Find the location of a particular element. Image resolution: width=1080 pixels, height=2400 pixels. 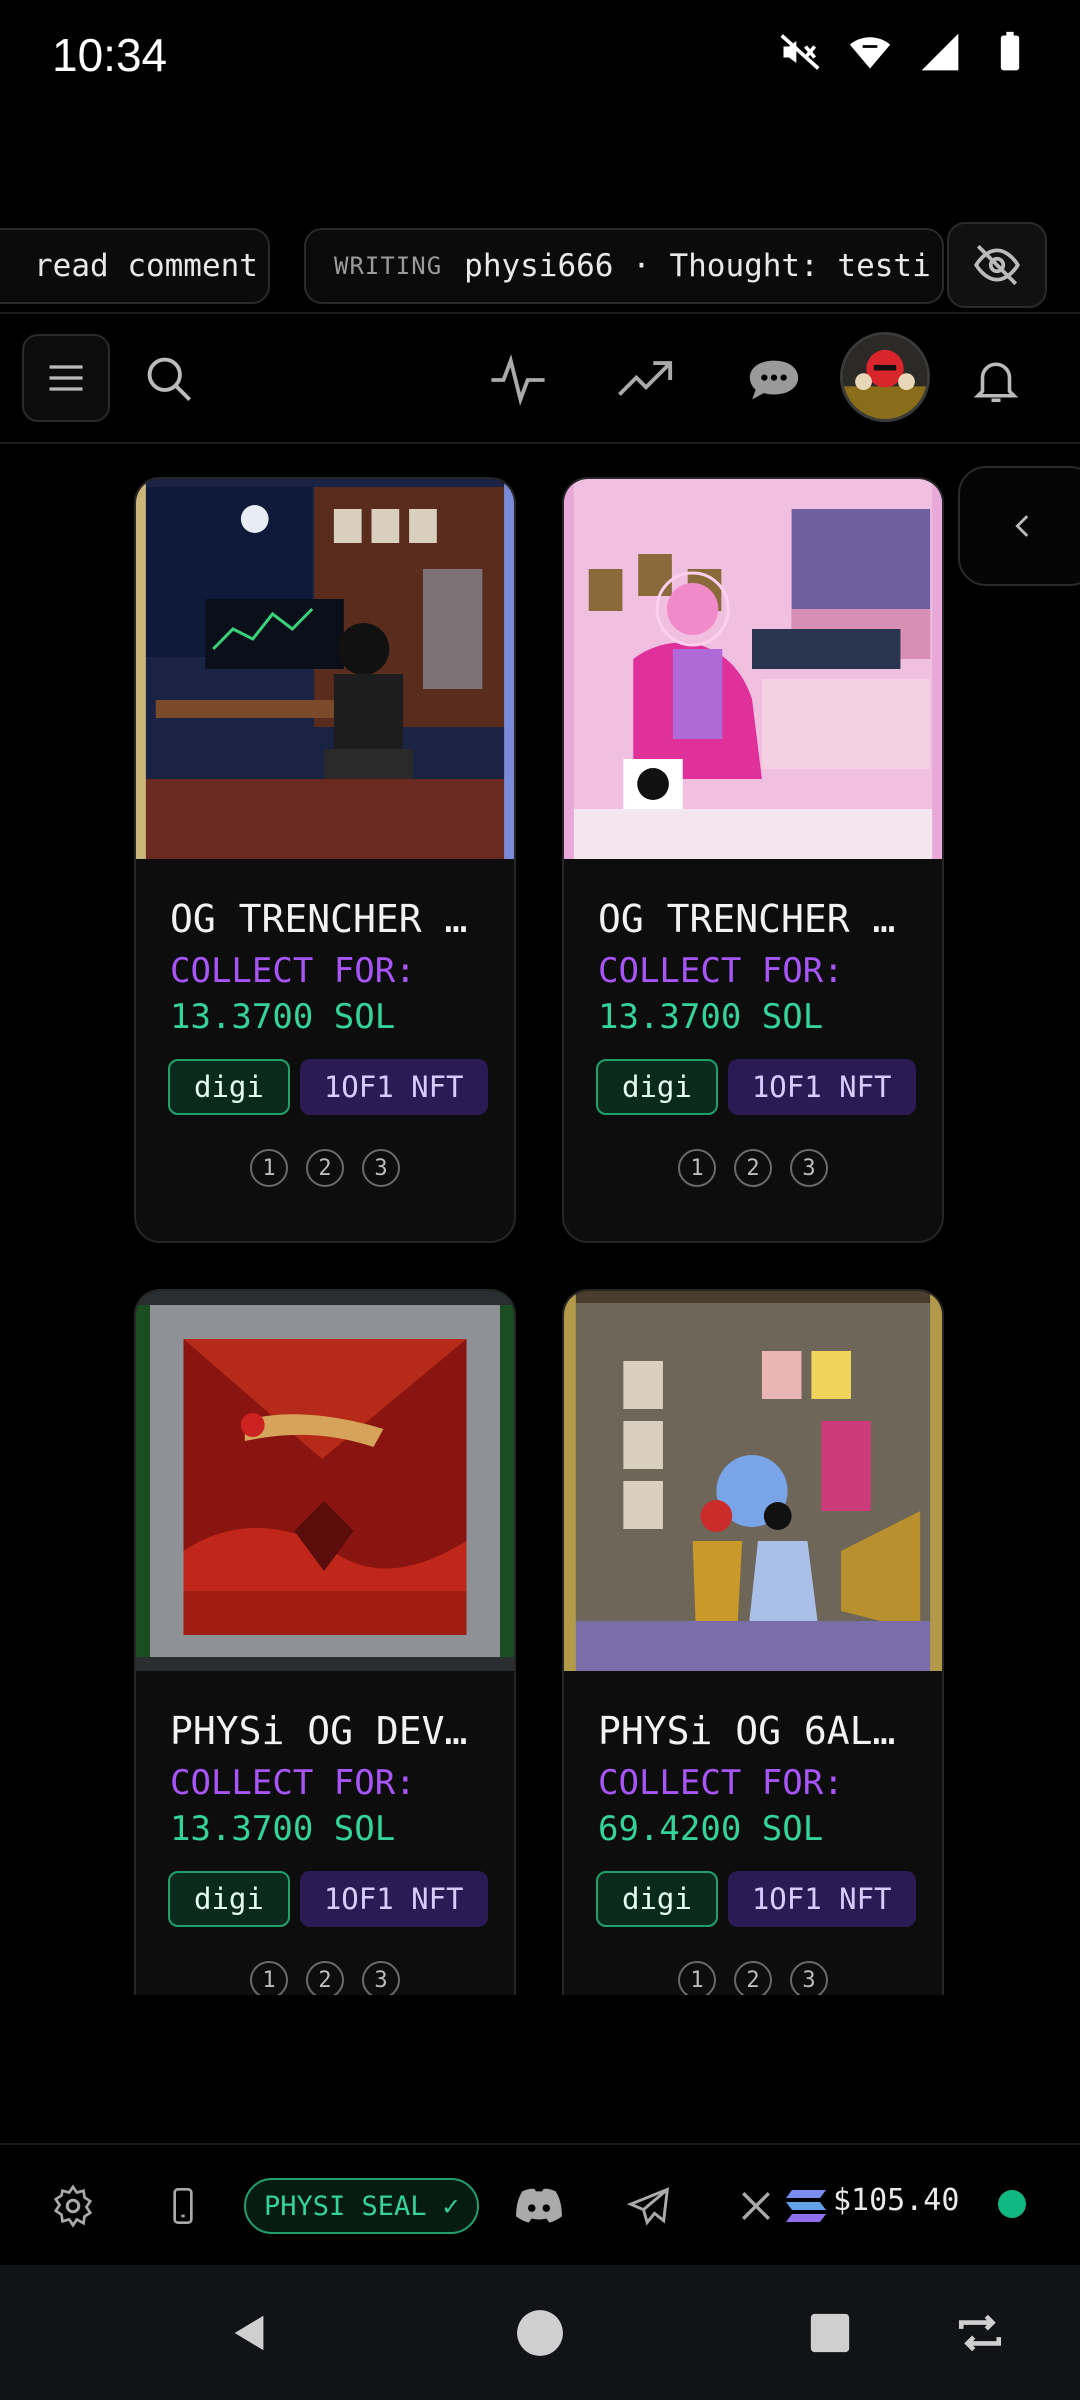

home-button is located at coordinates (540, 2332).